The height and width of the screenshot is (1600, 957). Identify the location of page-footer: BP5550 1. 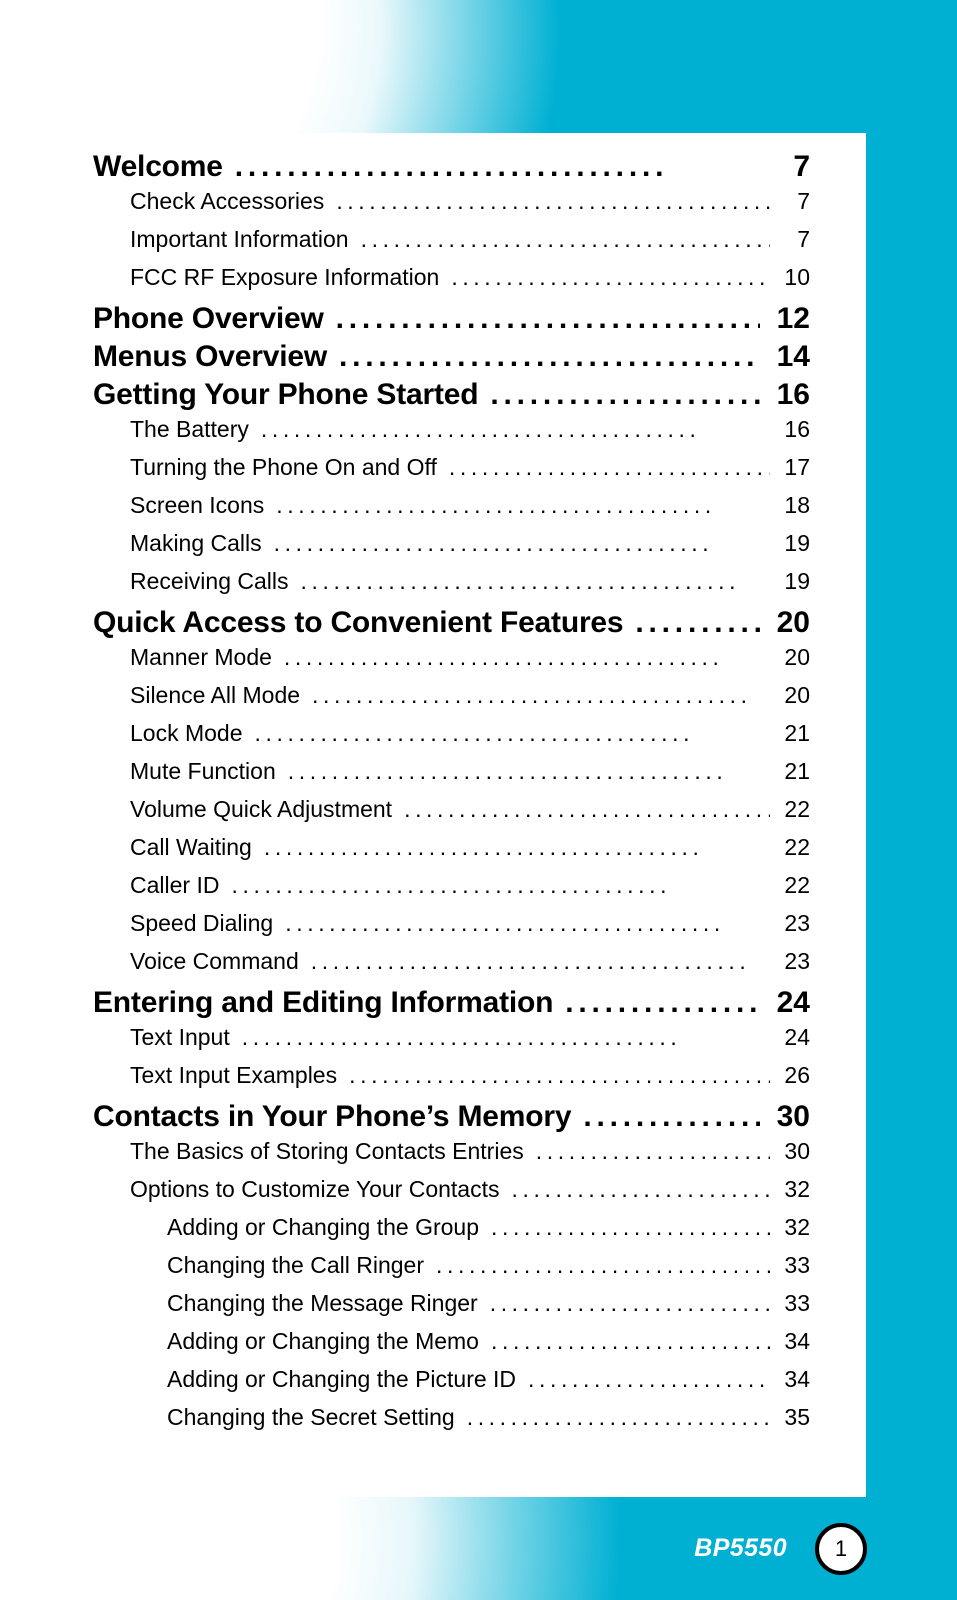
(777, 1548).